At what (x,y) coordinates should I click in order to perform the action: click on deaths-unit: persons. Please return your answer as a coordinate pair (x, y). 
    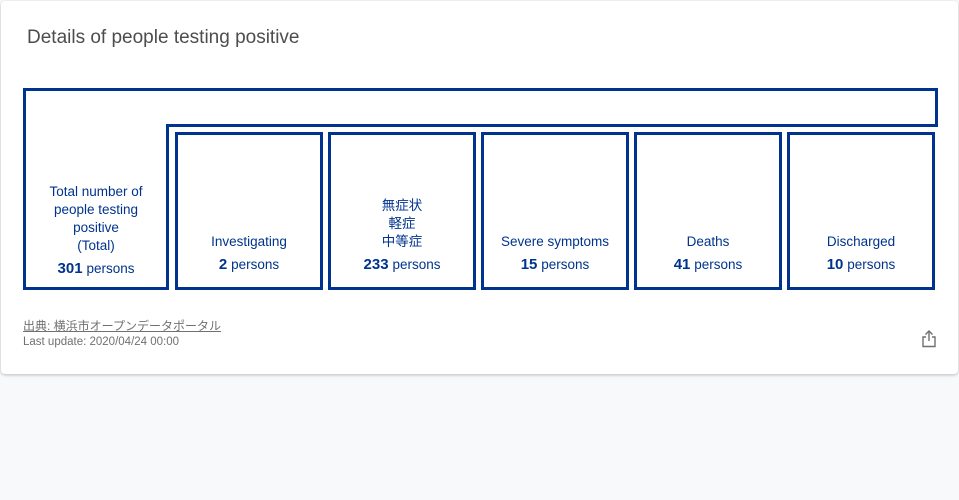
    Looking at the image, I should click on (718, 264).